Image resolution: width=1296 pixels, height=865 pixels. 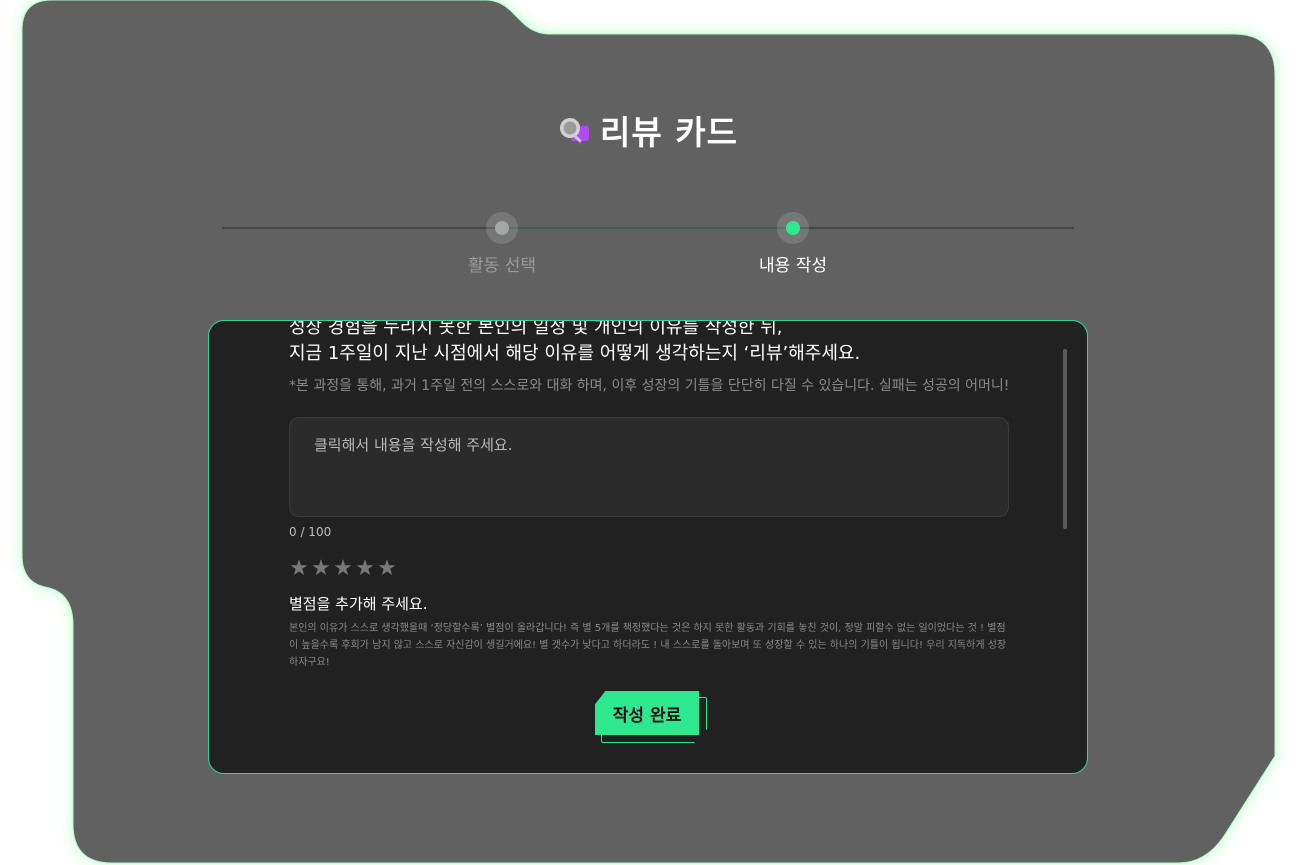 What do you see at coordinates (793, 263) in the screenshot?
I see `step-2-label: 내용 작성` at bounding box center [793, 263].